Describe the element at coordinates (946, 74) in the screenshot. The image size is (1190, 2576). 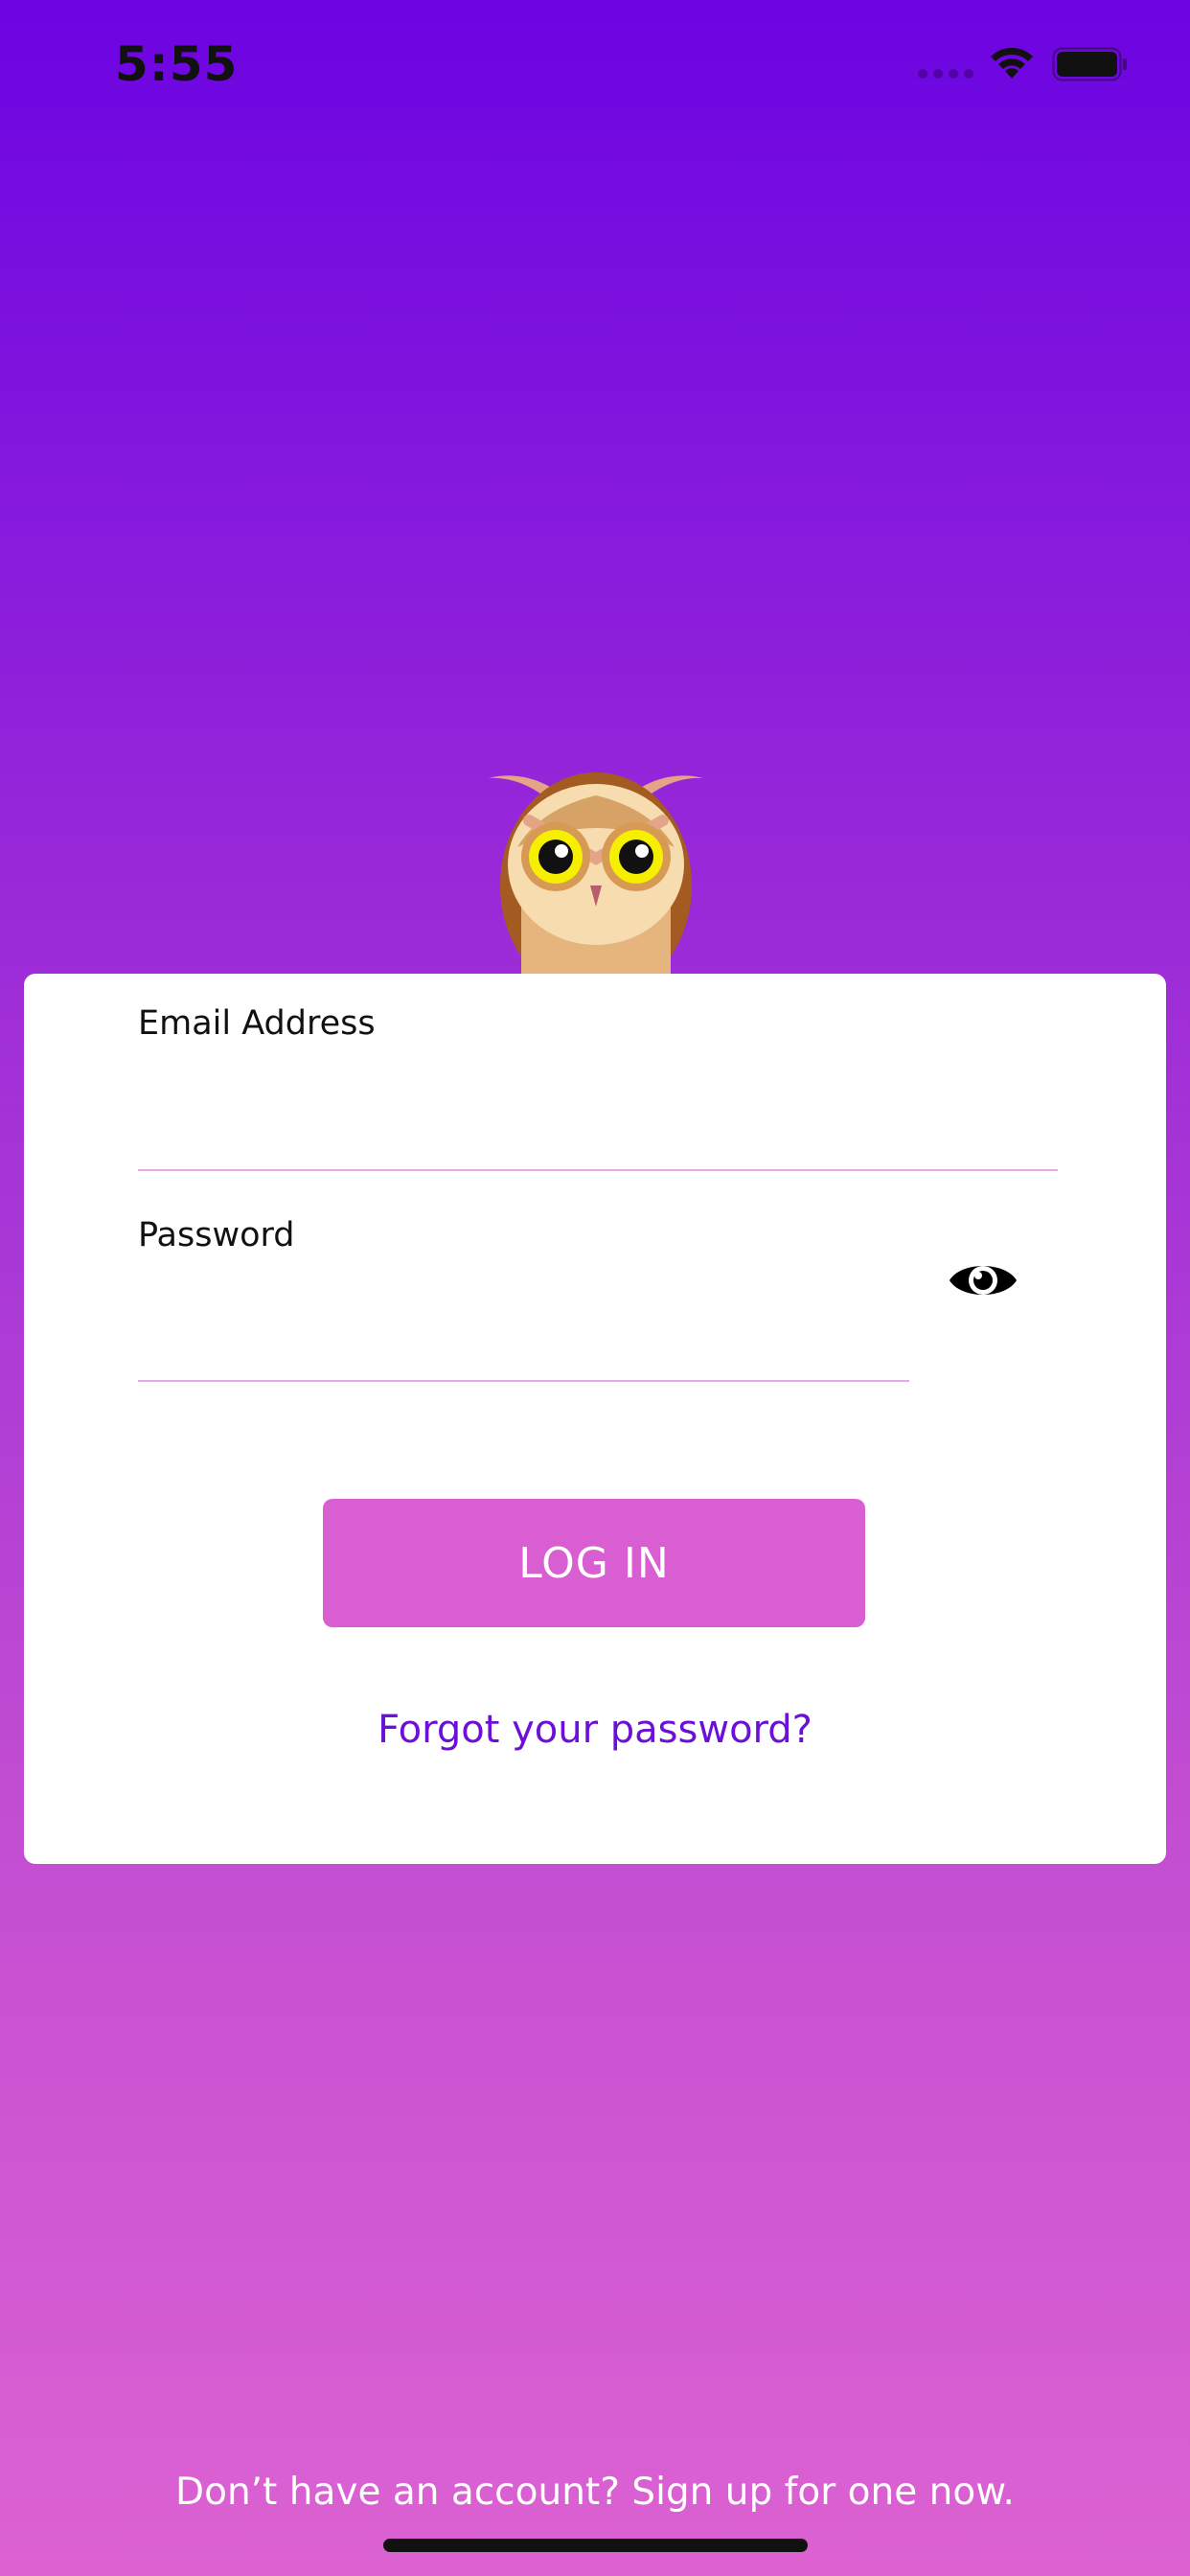
I see `cellular-signal-icon` at that location.